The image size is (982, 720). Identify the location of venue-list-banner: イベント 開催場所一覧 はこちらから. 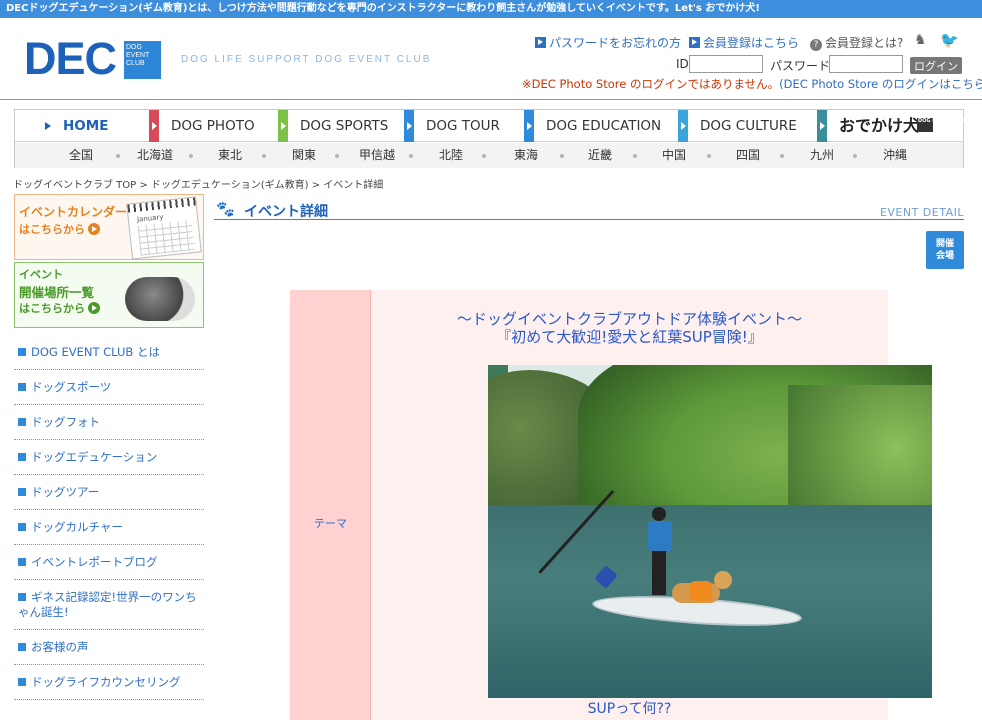
(109, 295).